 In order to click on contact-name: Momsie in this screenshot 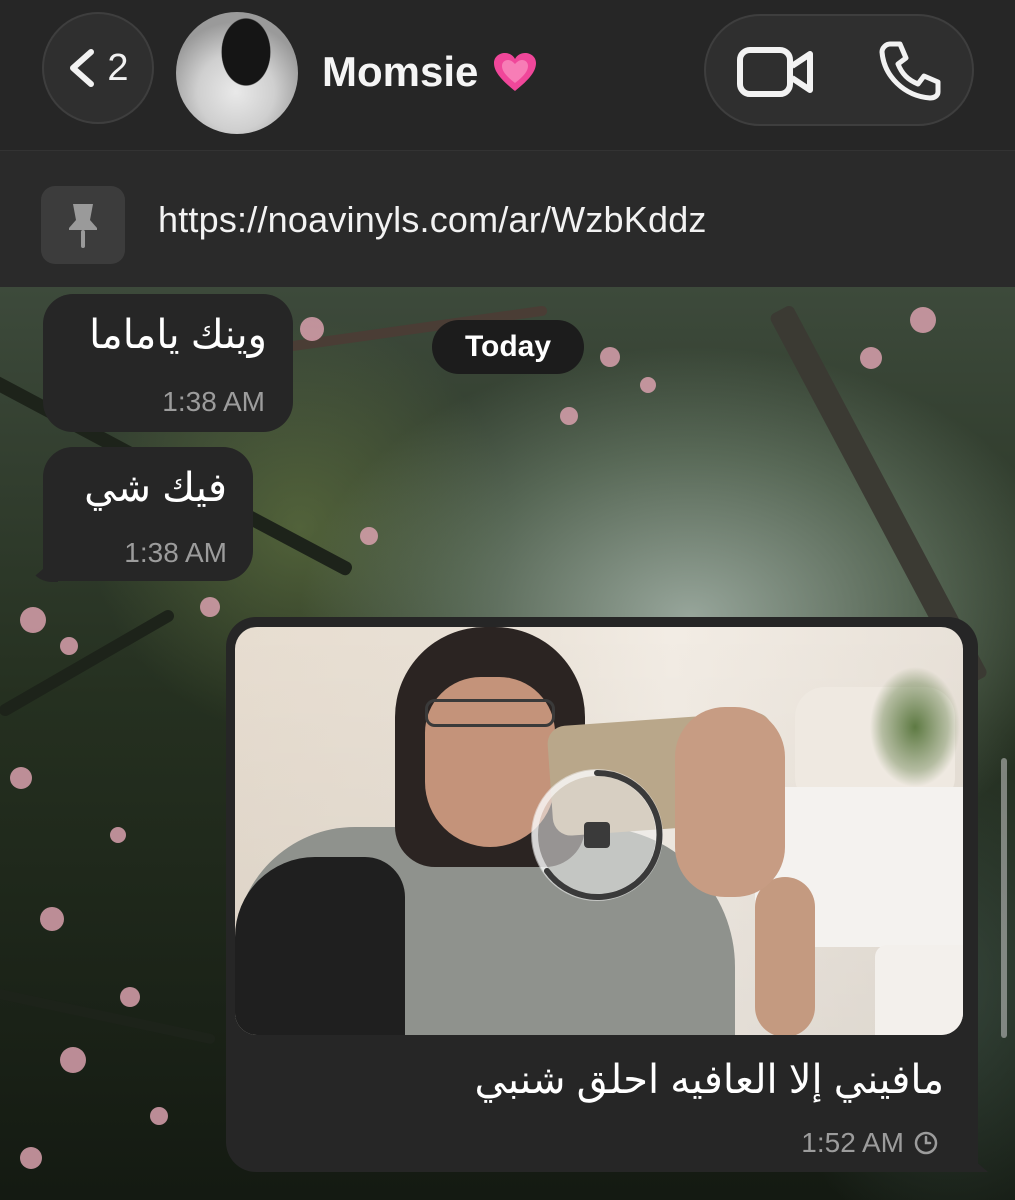, I will do `click(400, 71)`.